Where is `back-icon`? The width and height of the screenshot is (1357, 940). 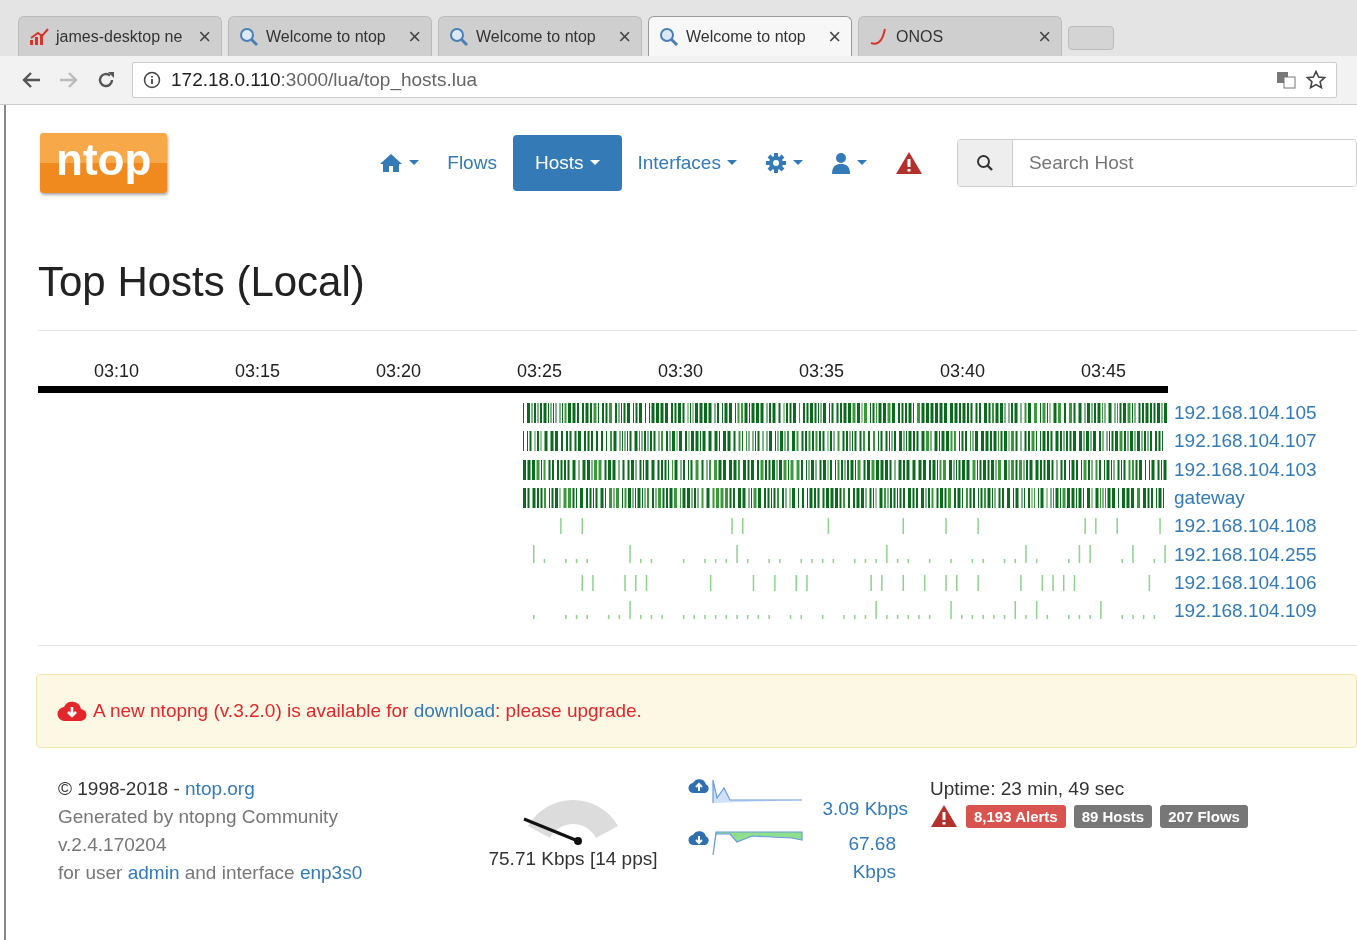
back-icon is located at coordinates (31, 80).